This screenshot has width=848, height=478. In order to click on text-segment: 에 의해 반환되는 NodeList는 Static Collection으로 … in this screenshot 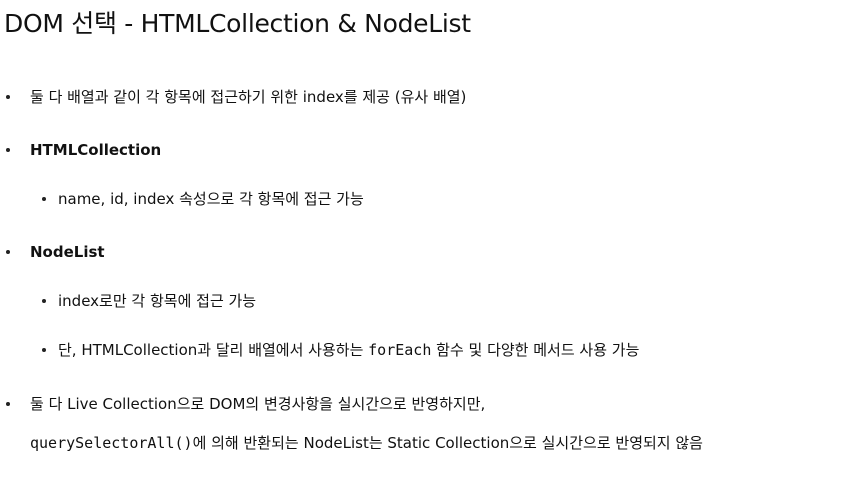, I will do `click(447, 443)`.